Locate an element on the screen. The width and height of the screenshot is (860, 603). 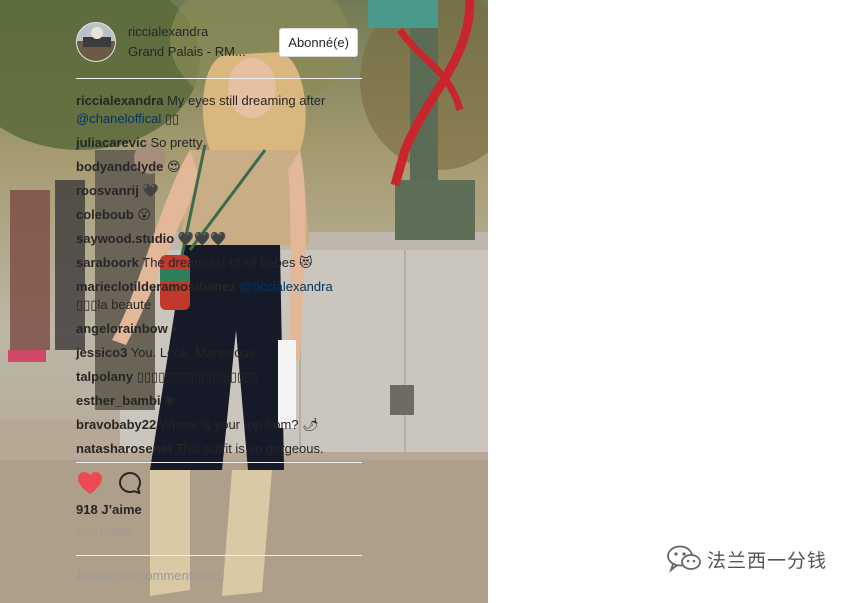
comment-text: Where is your top from? 🌶 is located at coordinates (237, 424).